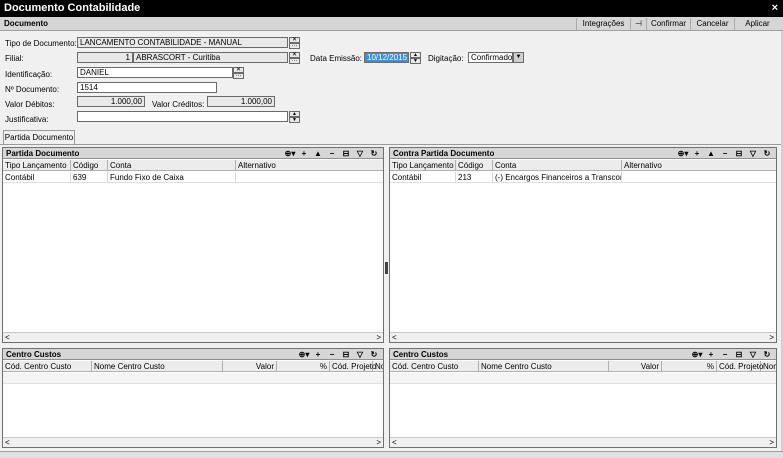  I want to click on data-emissao-field: 10/12/2015, so click(386, 57).